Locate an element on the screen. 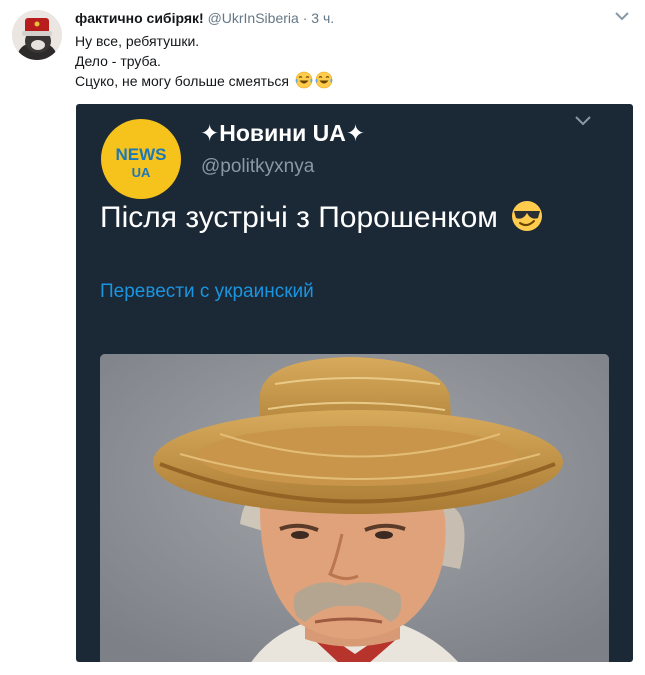  author-name: фактично сибіряк! is located at coordinates (139, 18).